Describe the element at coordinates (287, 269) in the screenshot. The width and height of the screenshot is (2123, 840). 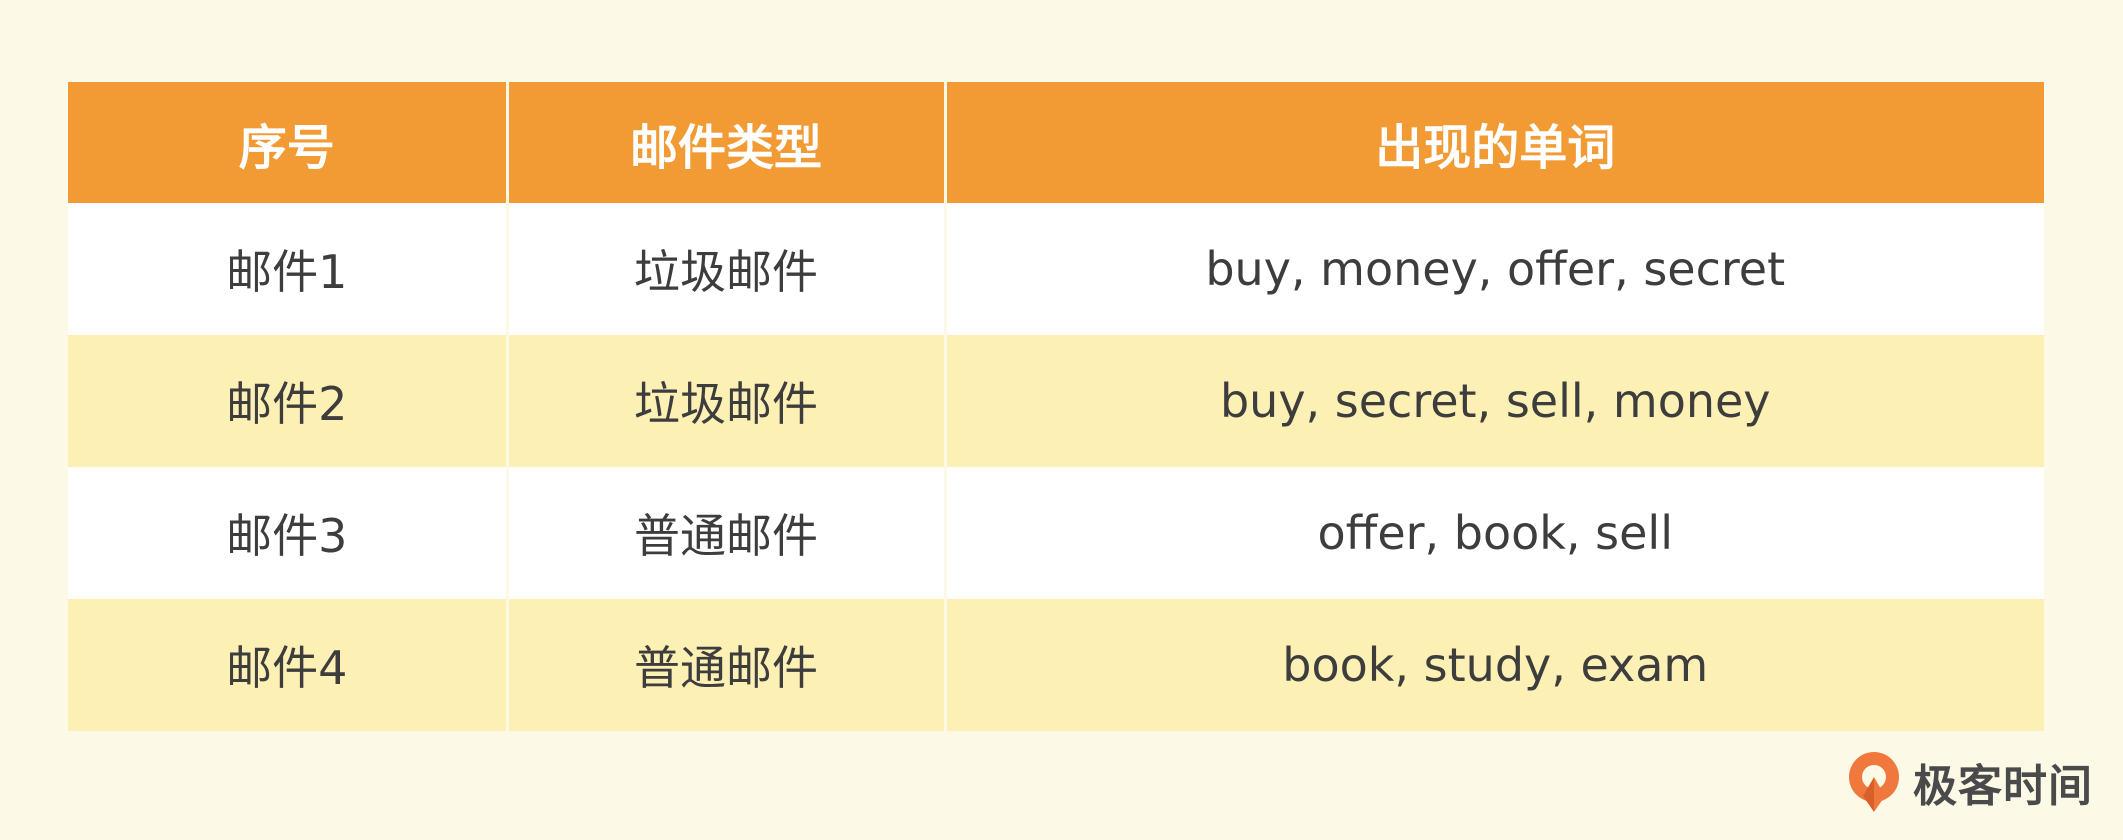
I see `cell-index: 邮件1` at that location.